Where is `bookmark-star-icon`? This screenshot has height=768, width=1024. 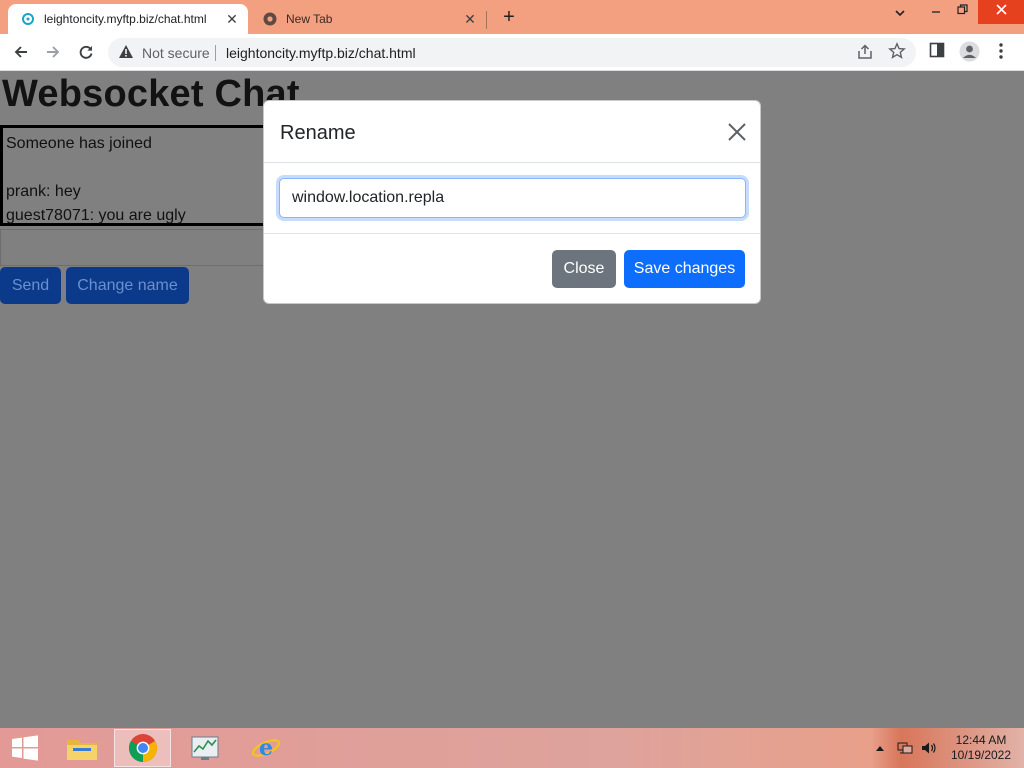 bookmark-star-icon is located at coordinates (897, 53).